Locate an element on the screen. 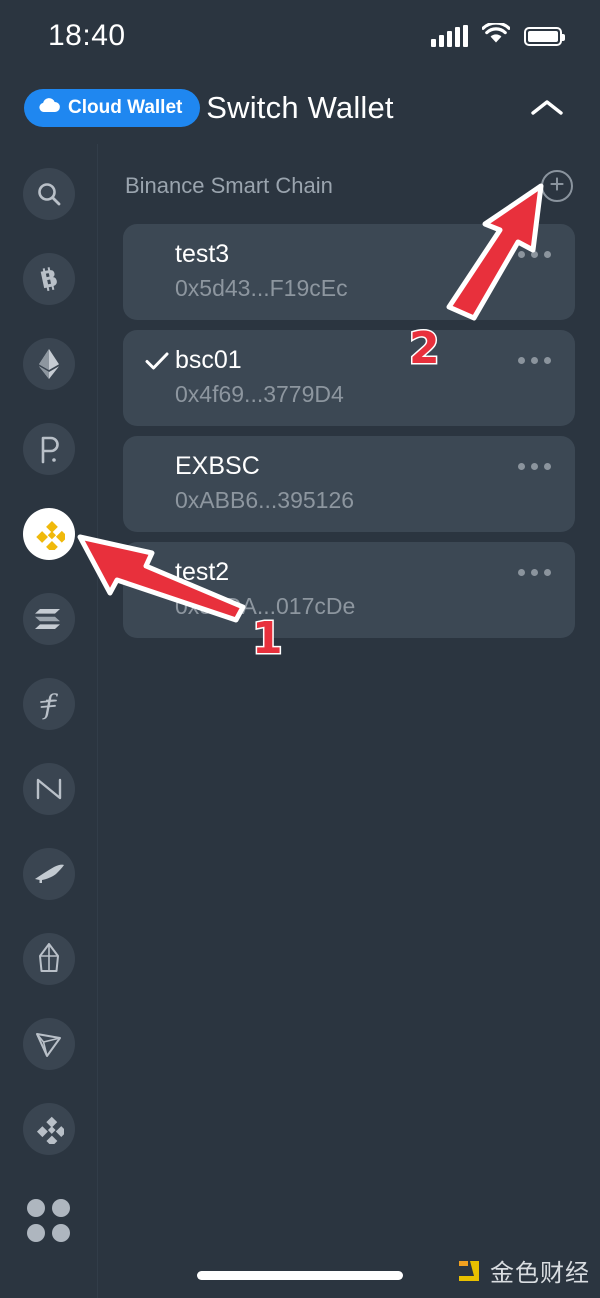 This screenshot has height=1298, width=600. sidebar-item-solana is located at coordinates (48, 619).